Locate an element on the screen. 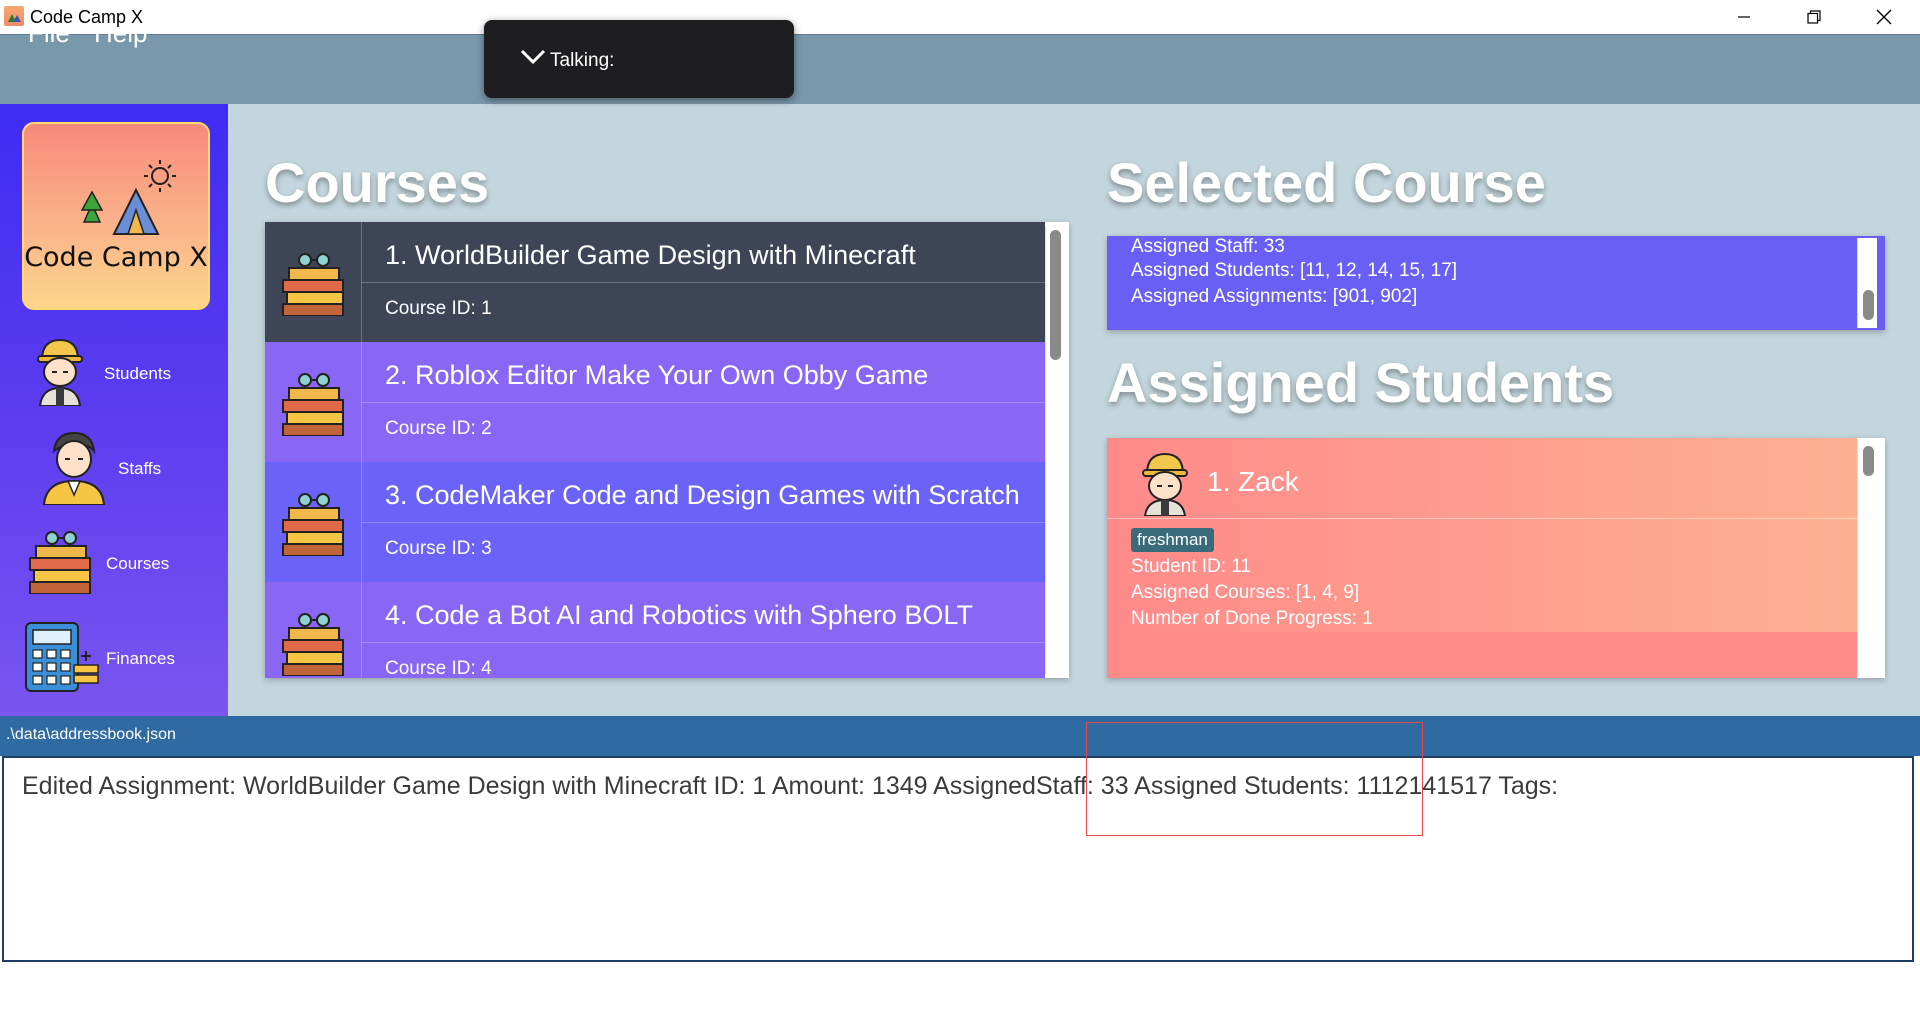  sidebar-item-courses: Courses is located at coordinates (120, 563).